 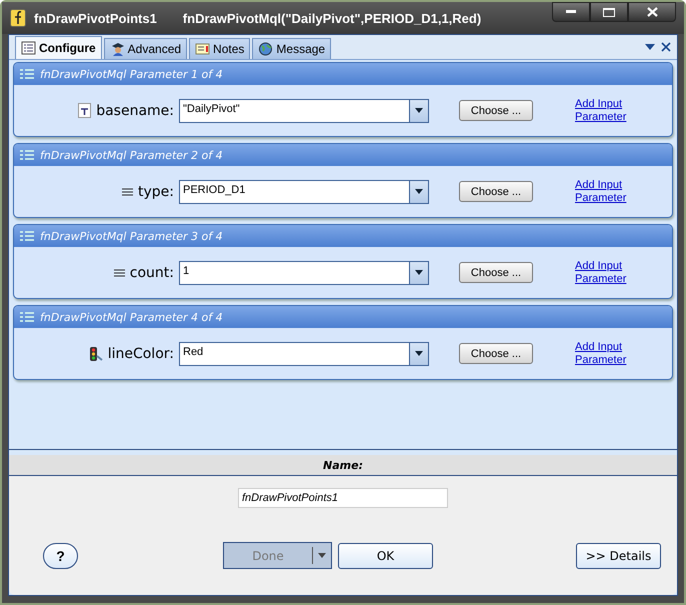 I want to click on text-icon, so click(x=85, y=110).